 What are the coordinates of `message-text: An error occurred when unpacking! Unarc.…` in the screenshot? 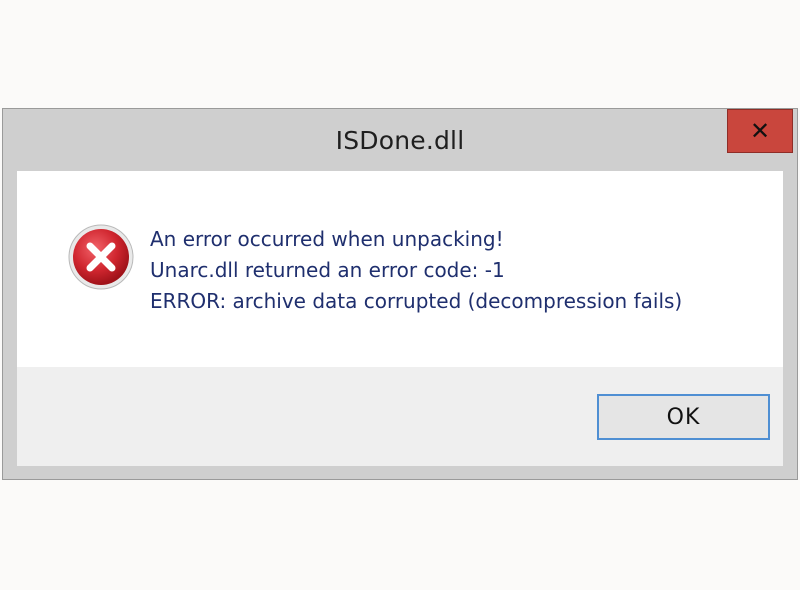 It's located at (416, 270).